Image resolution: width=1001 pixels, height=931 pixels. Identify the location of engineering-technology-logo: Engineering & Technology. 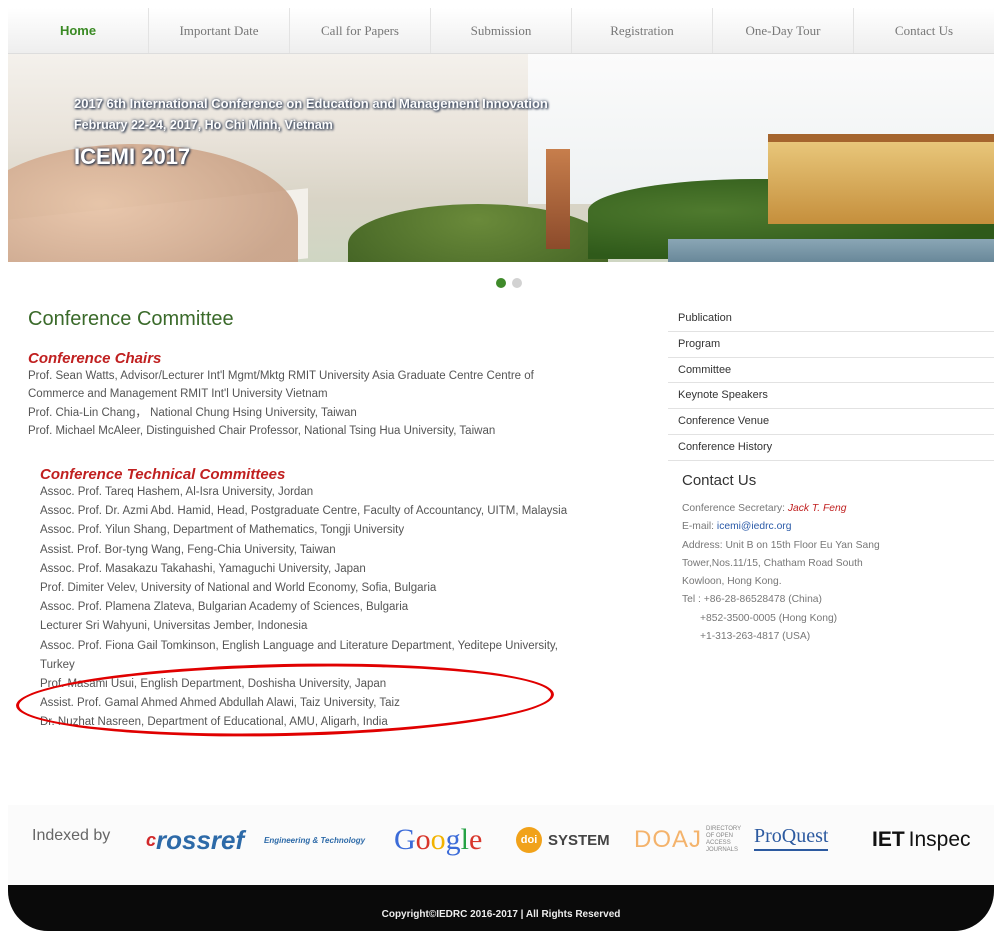
(314, 840).